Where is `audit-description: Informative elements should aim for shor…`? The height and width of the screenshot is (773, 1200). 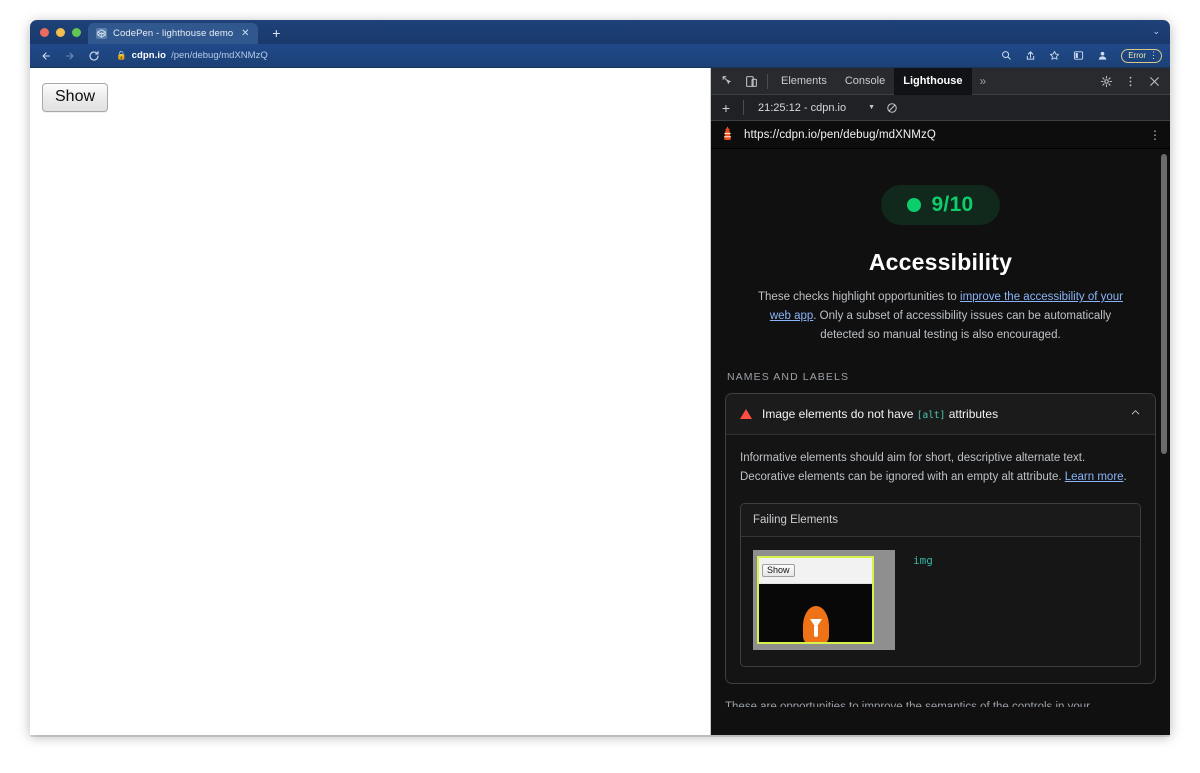 audit-description: Informative elements should aim for shor… is located at coordinates (940, 468).